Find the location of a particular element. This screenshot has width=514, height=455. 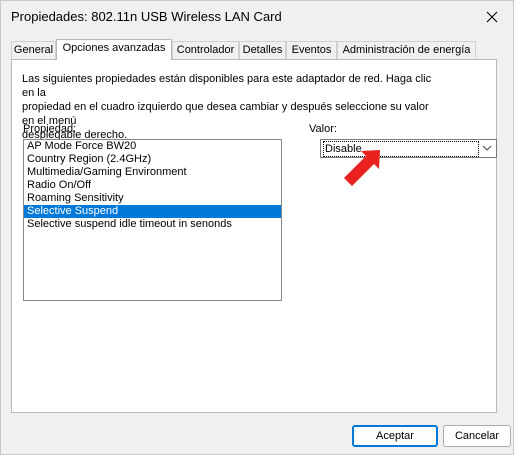

list-item: Radio On/Off is located at coordinates (152, 185).